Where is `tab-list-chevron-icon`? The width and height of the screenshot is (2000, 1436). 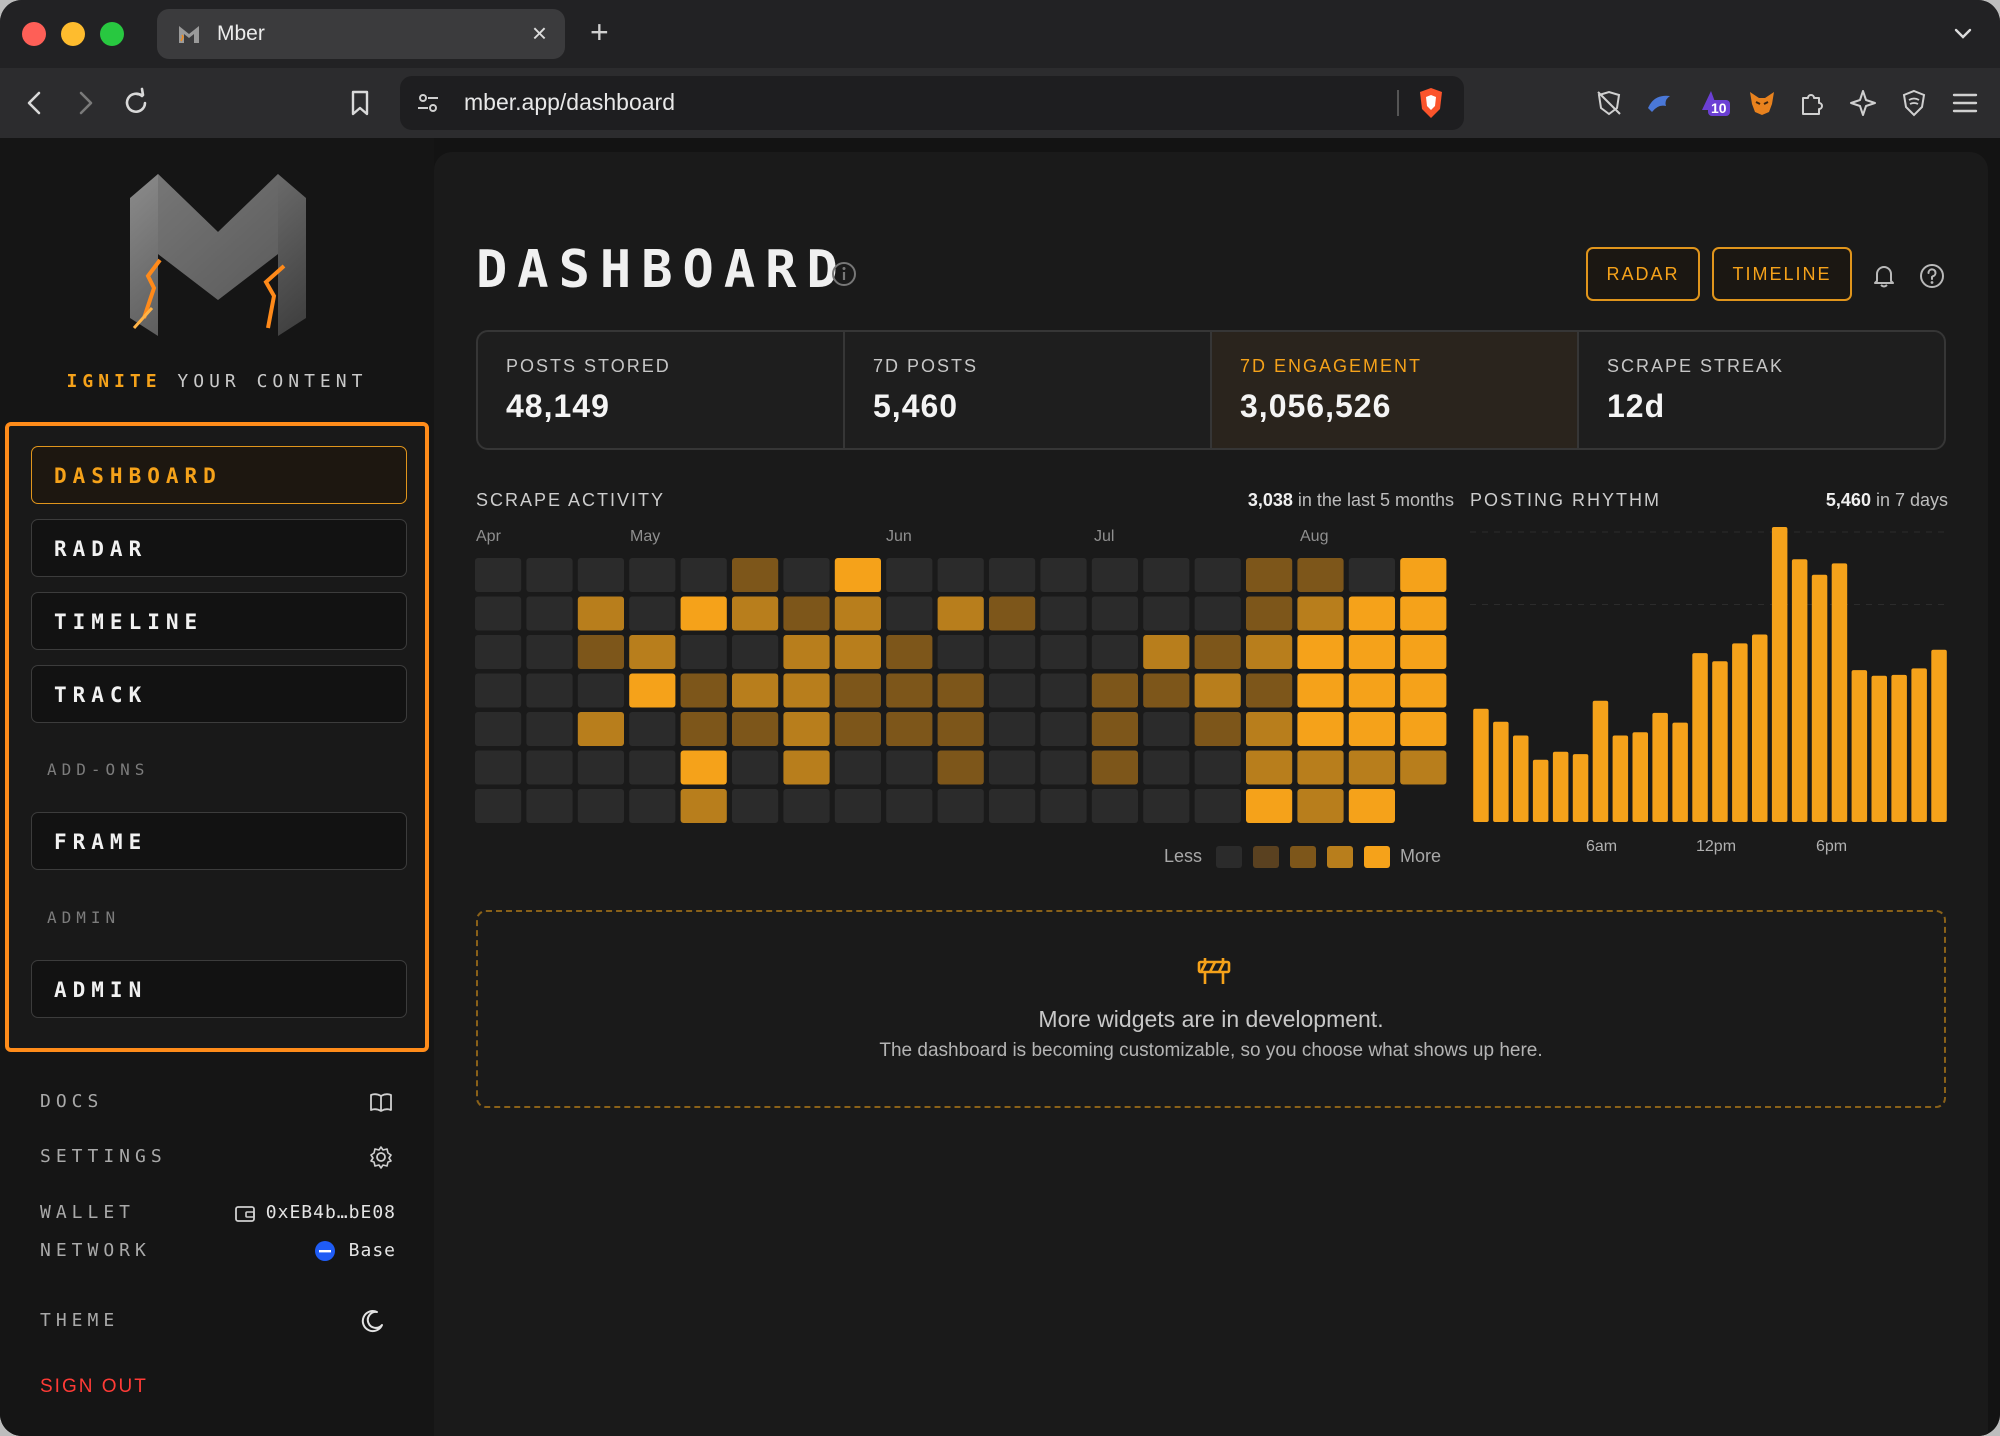
tab-list-chevron-icon is located at coordinates (1963, 33).